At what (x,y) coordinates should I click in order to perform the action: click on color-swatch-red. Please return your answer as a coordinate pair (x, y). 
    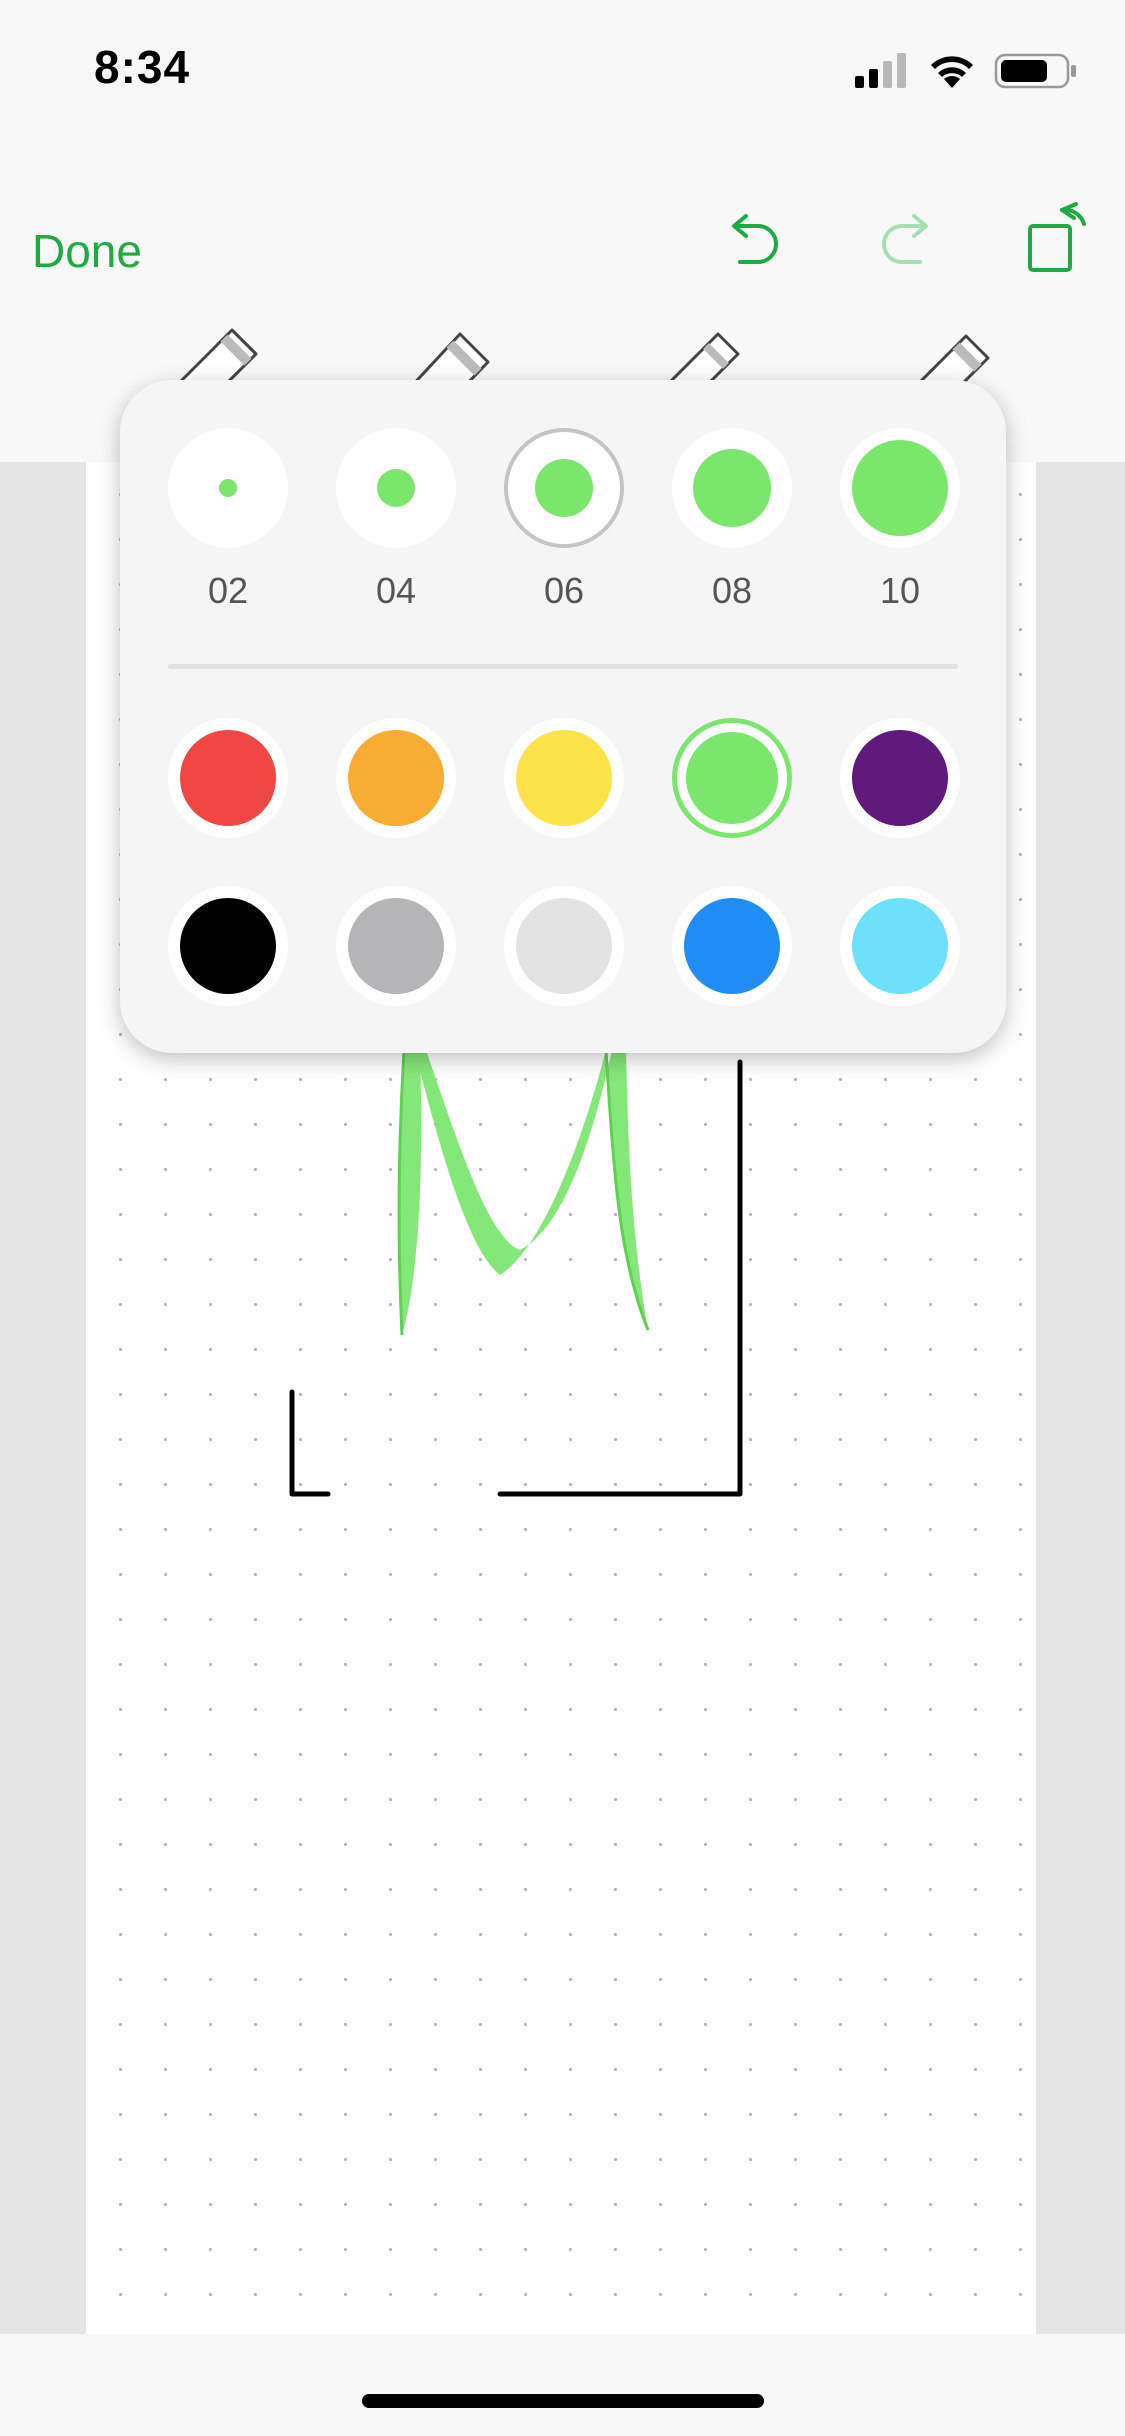
    Looking at the image, I should click on (228, 778).